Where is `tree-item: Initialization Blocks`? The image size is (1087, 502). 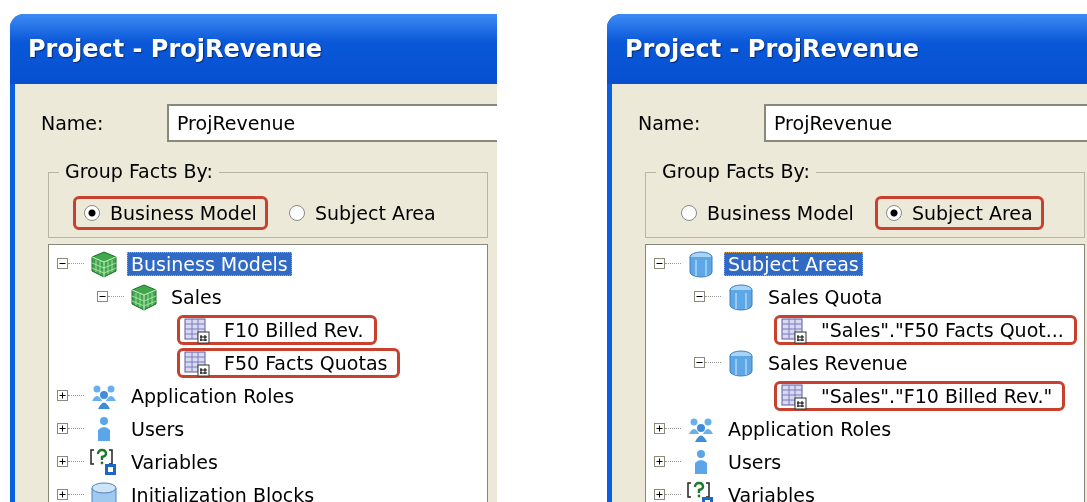
tree-item: Initialization Blocks is located at coordinates (206, 490).